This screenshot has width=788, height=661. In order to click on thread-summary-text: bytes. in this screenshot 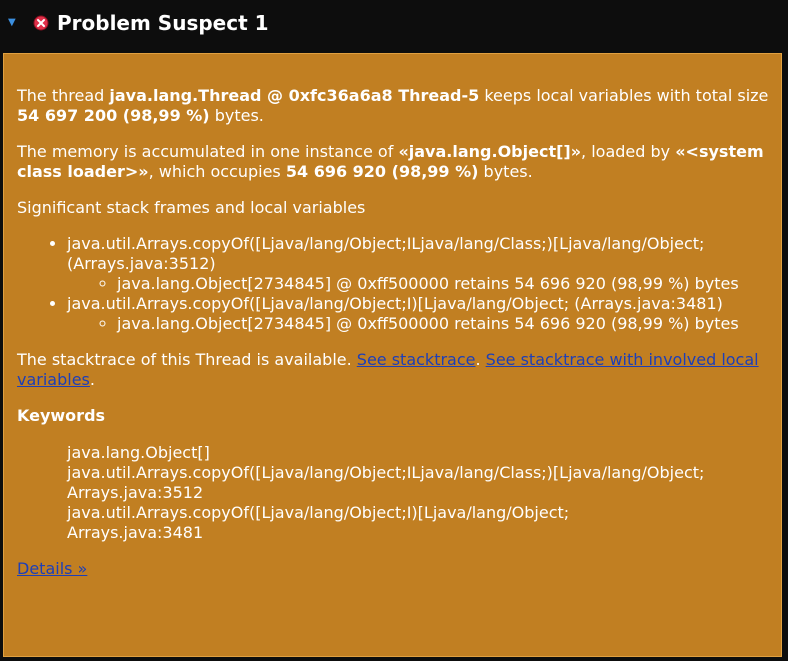, I will do `click(236, 115)`.